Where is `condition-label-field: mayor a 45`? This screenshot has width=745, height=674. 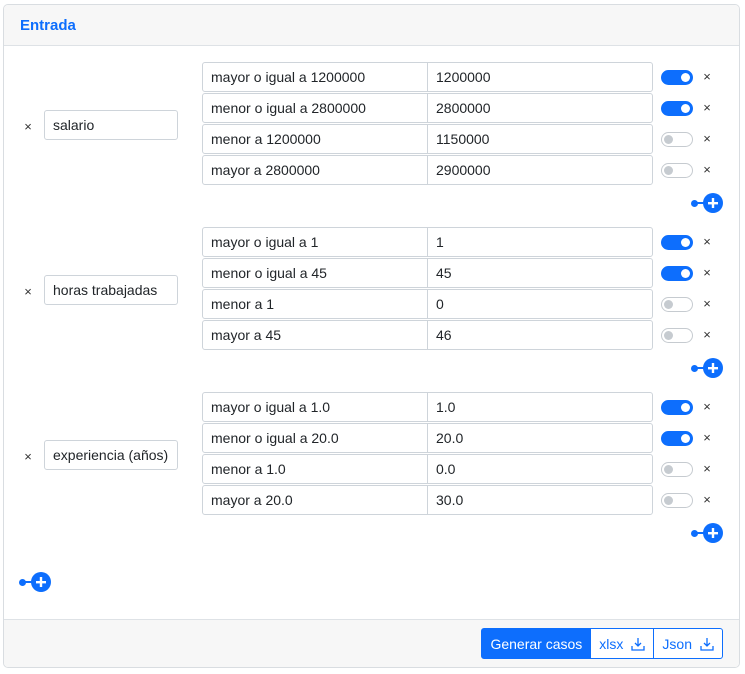 condition-label-field: mayor a 45 is located at coordinates (315, 335).